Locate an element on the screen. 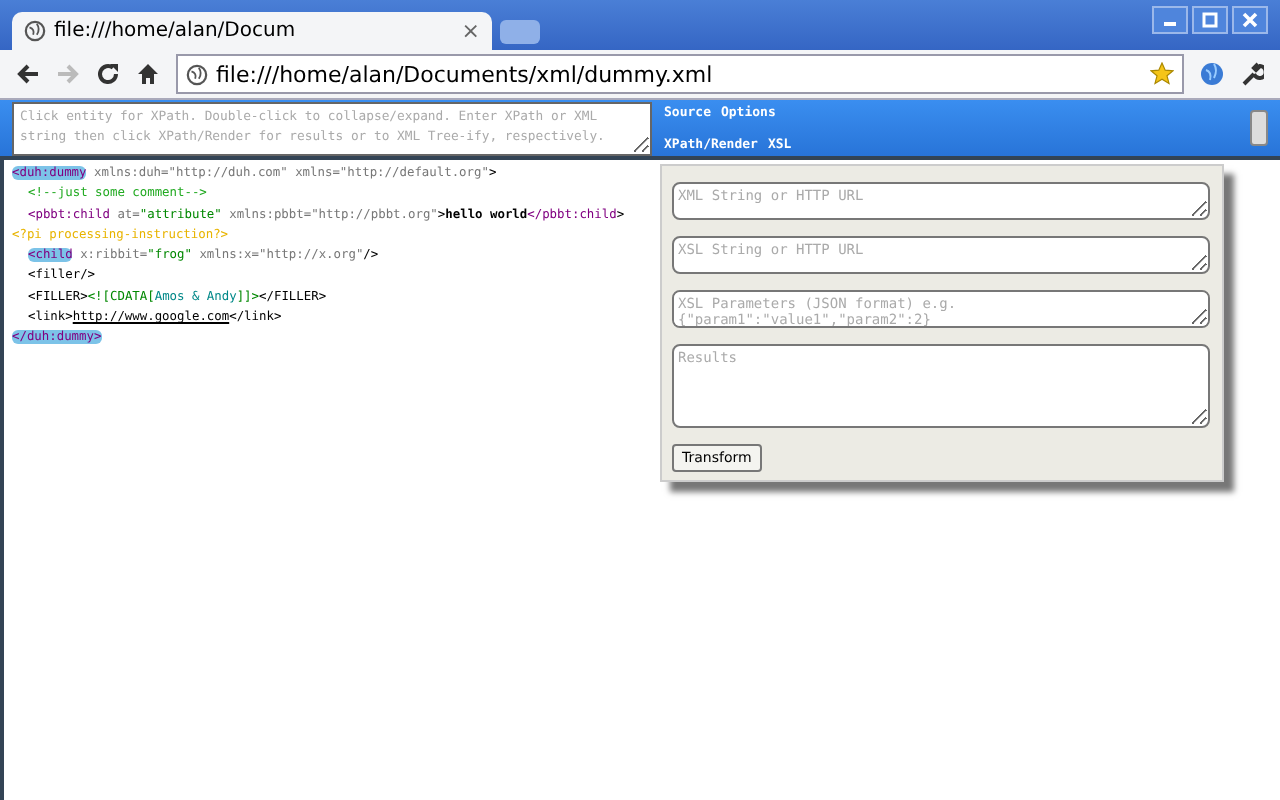 The height and width of the screenshot is (800, 1280). minimize-button is located at coordinates (1170, 20).